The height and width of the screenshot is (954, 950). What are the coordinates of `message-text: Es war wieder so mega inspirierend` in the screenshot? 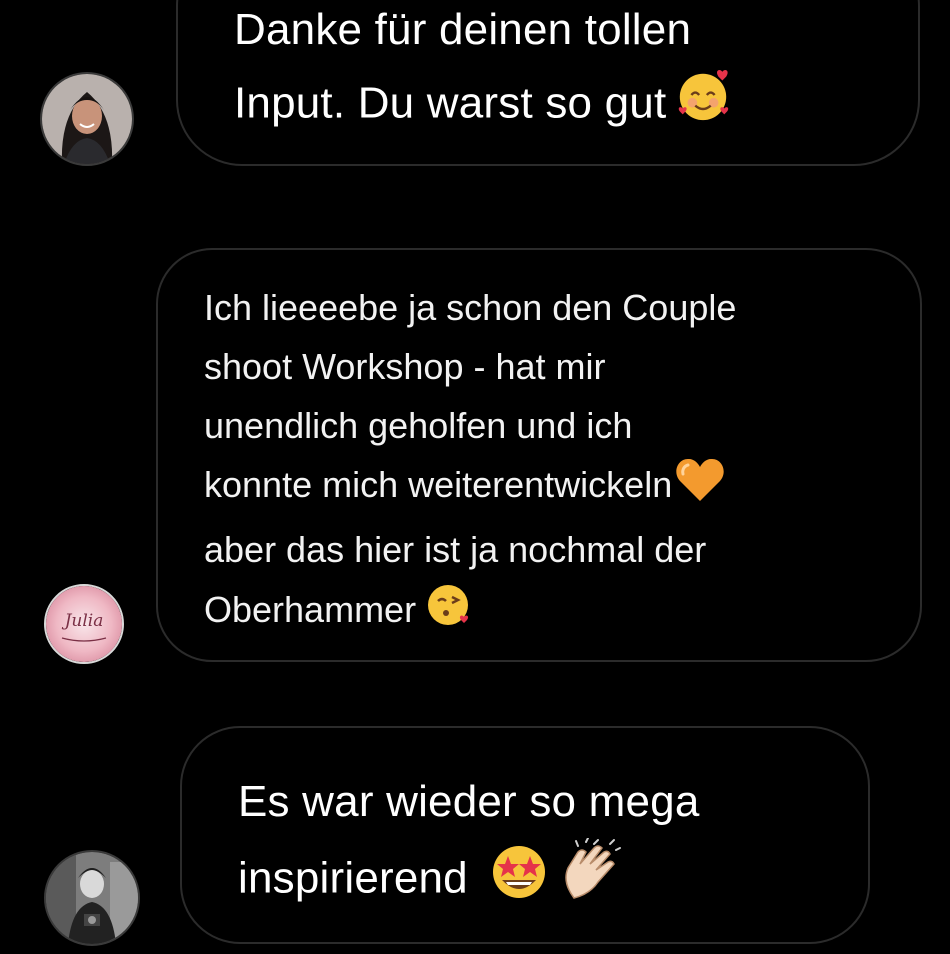 It's located at (469, 845).